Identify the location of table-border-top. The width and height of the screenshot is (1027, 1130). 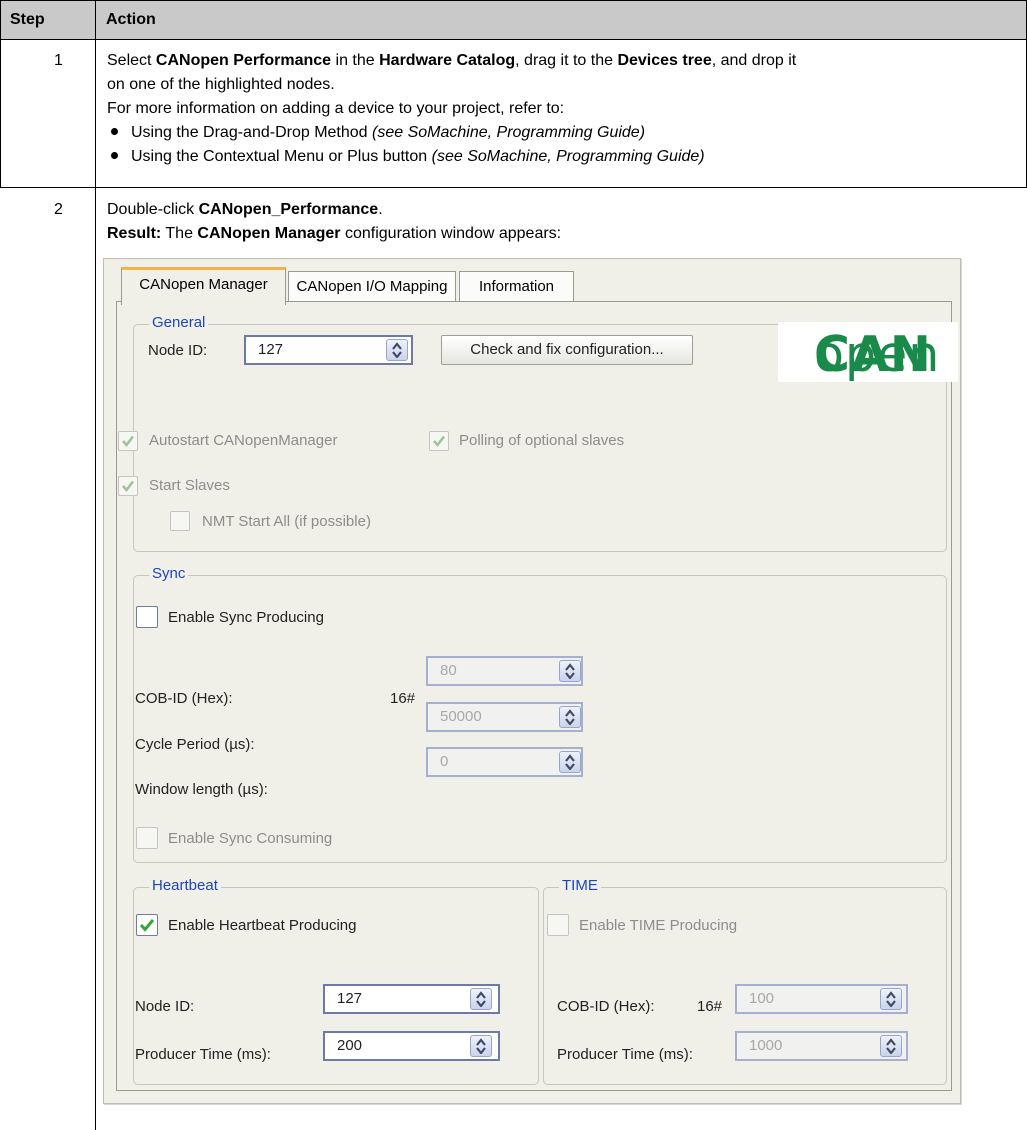
(513, 0).